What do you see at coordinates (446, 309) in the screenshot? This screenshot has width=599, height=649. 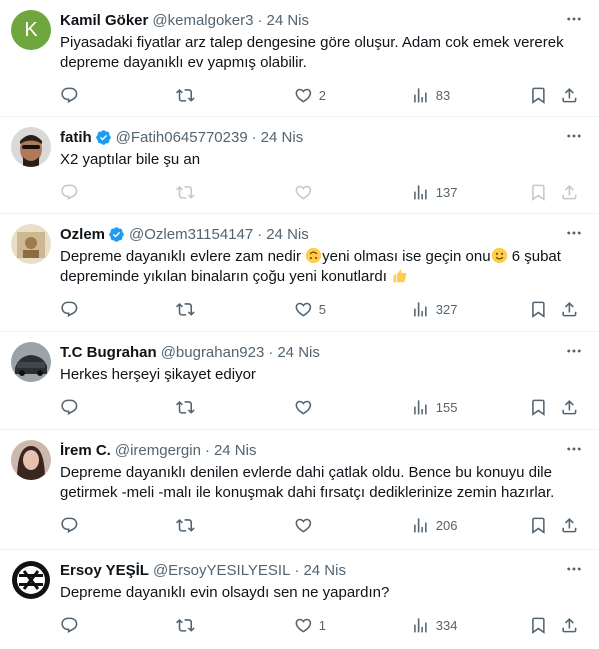 I see `view-count: 327` at bounding box center [446, 309].